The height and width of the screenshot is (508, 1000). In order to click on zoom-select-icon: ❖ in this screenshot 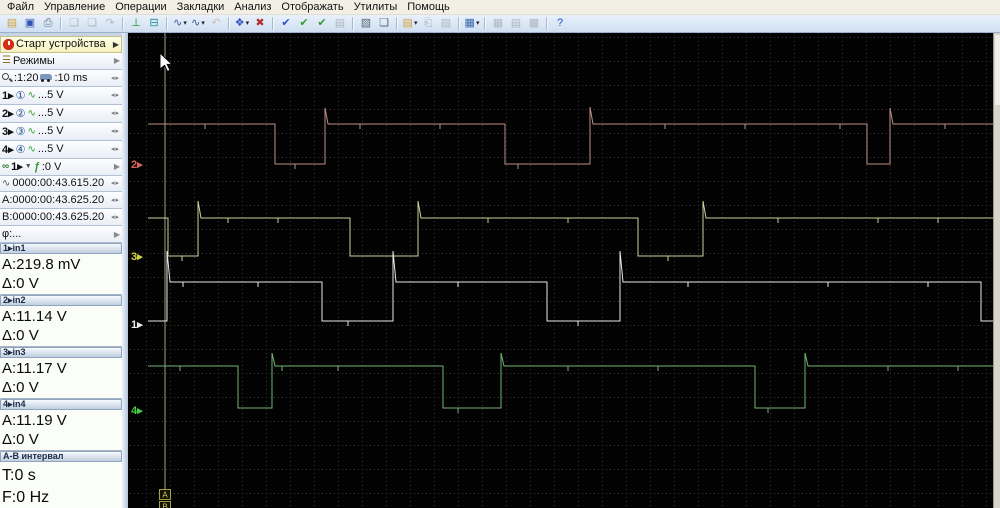, I will do `click(239, 23)`.